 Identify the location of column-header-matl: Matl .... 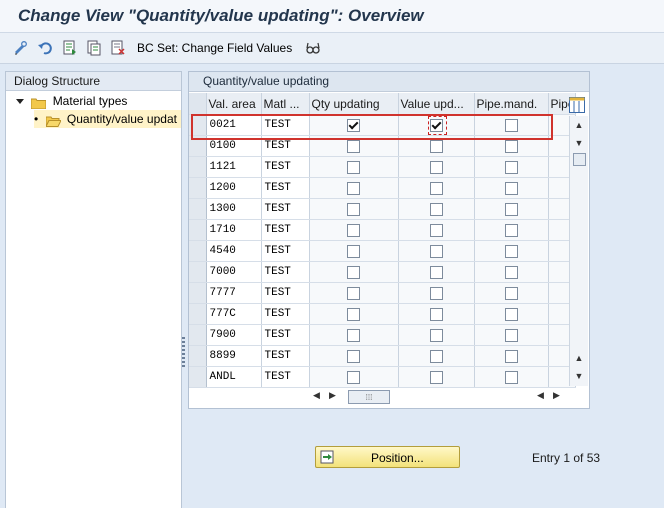
(285, 104).